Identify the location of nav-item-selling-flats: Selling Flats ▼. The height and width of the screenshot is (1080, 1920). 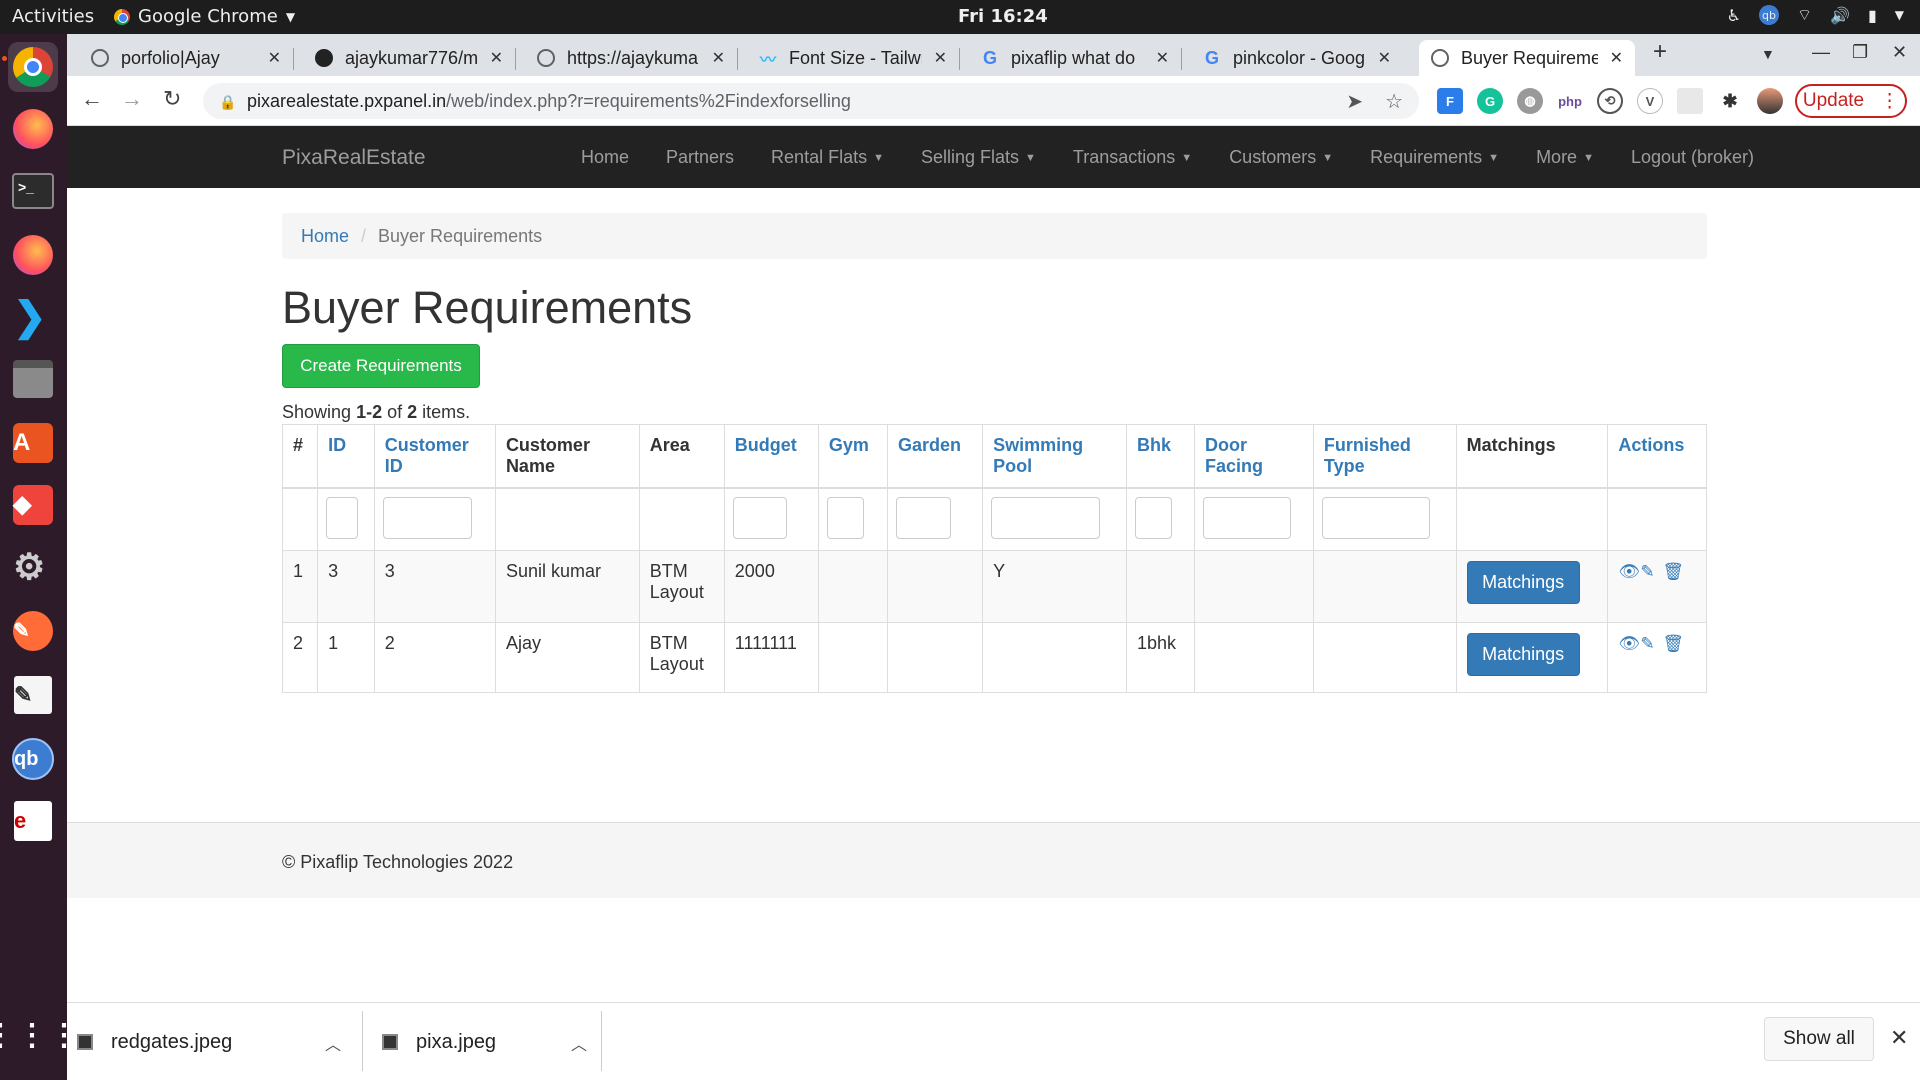
(978, 157).